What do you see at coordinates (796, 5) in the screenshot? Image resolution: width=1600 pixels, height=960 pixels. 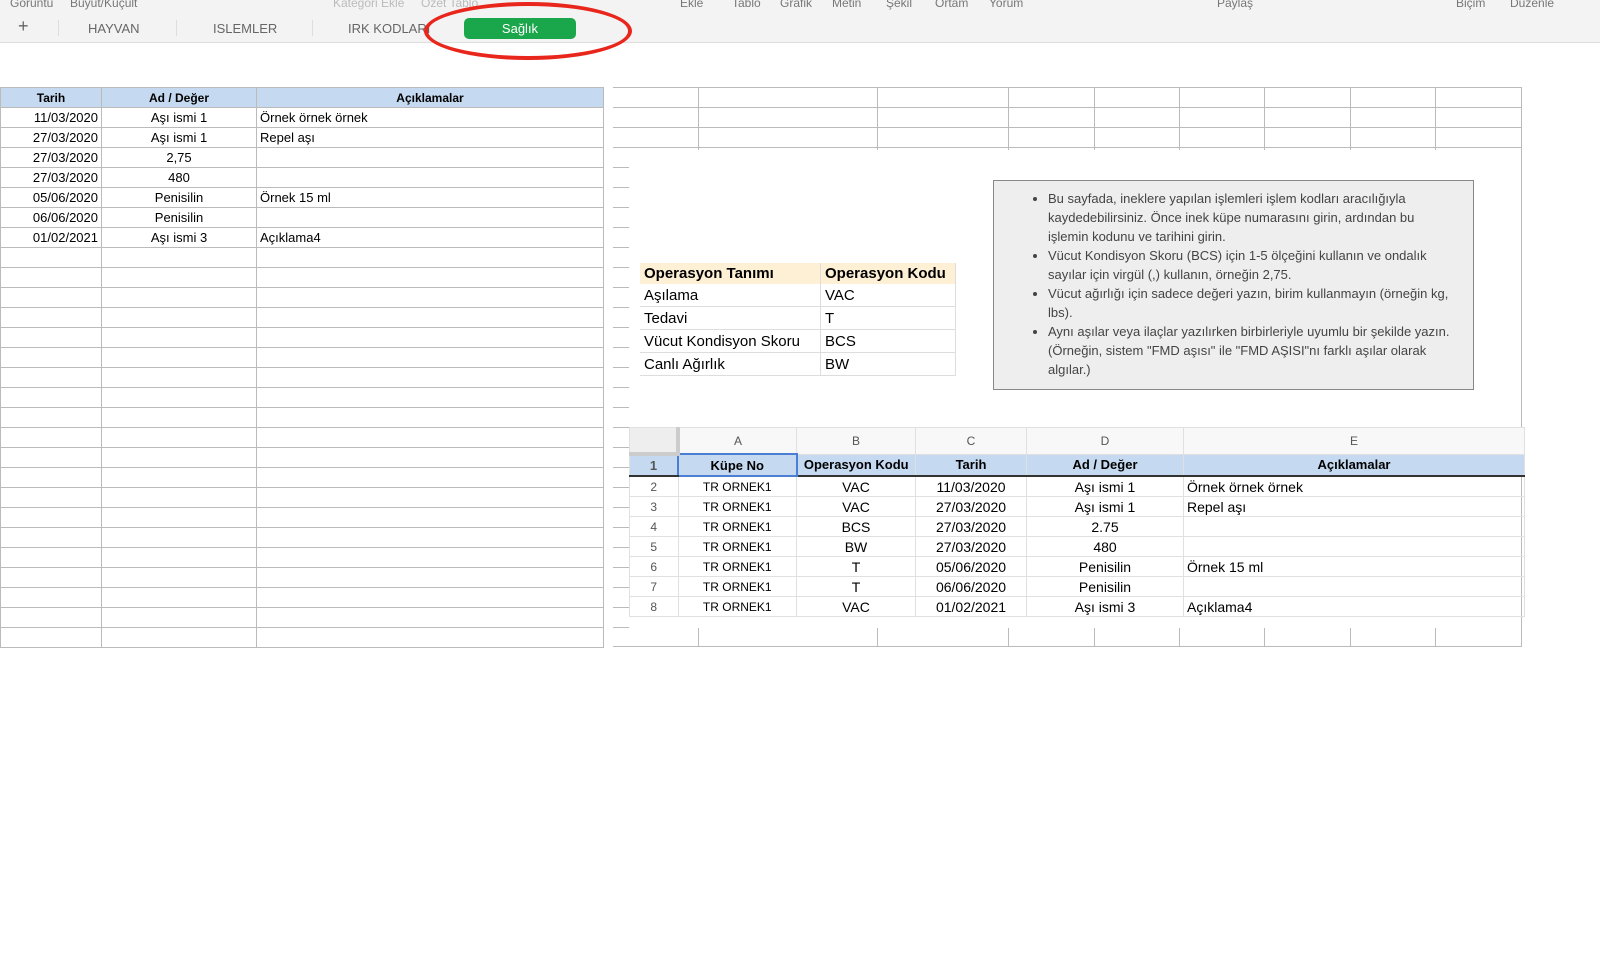 I see `menu-item: Grafik` at bounding box center [796, 5].